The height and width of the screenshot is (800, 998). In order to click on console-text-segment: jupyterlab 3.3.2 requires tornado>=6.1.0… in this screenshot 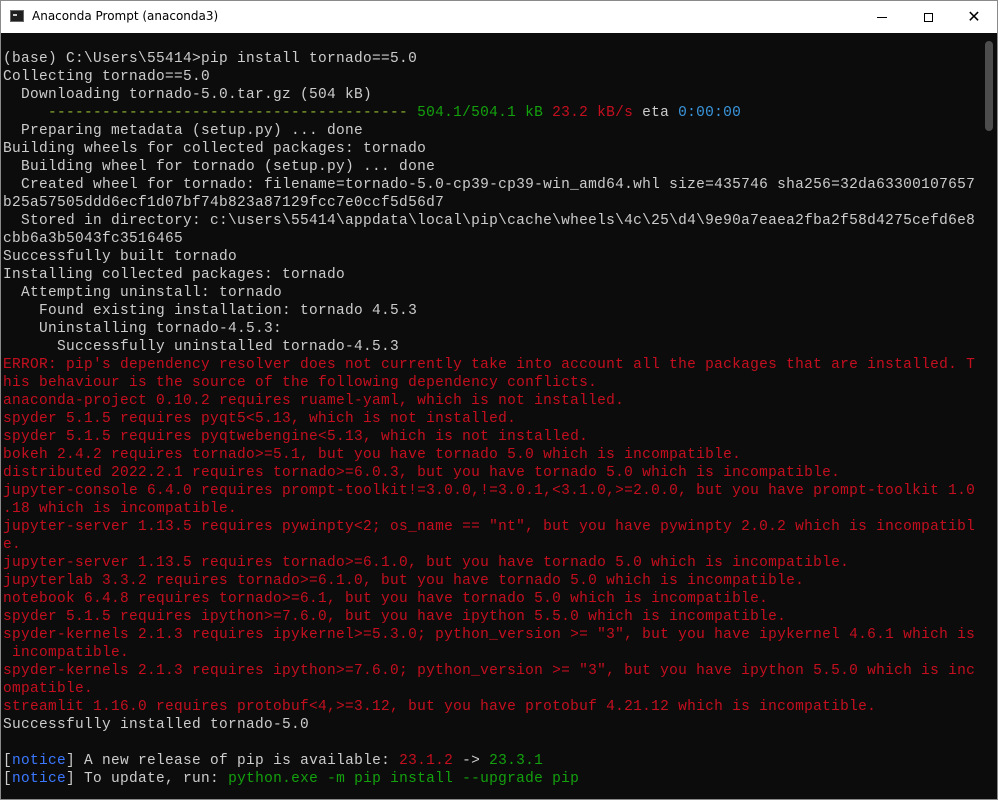, I will do `click(404, 581)`.